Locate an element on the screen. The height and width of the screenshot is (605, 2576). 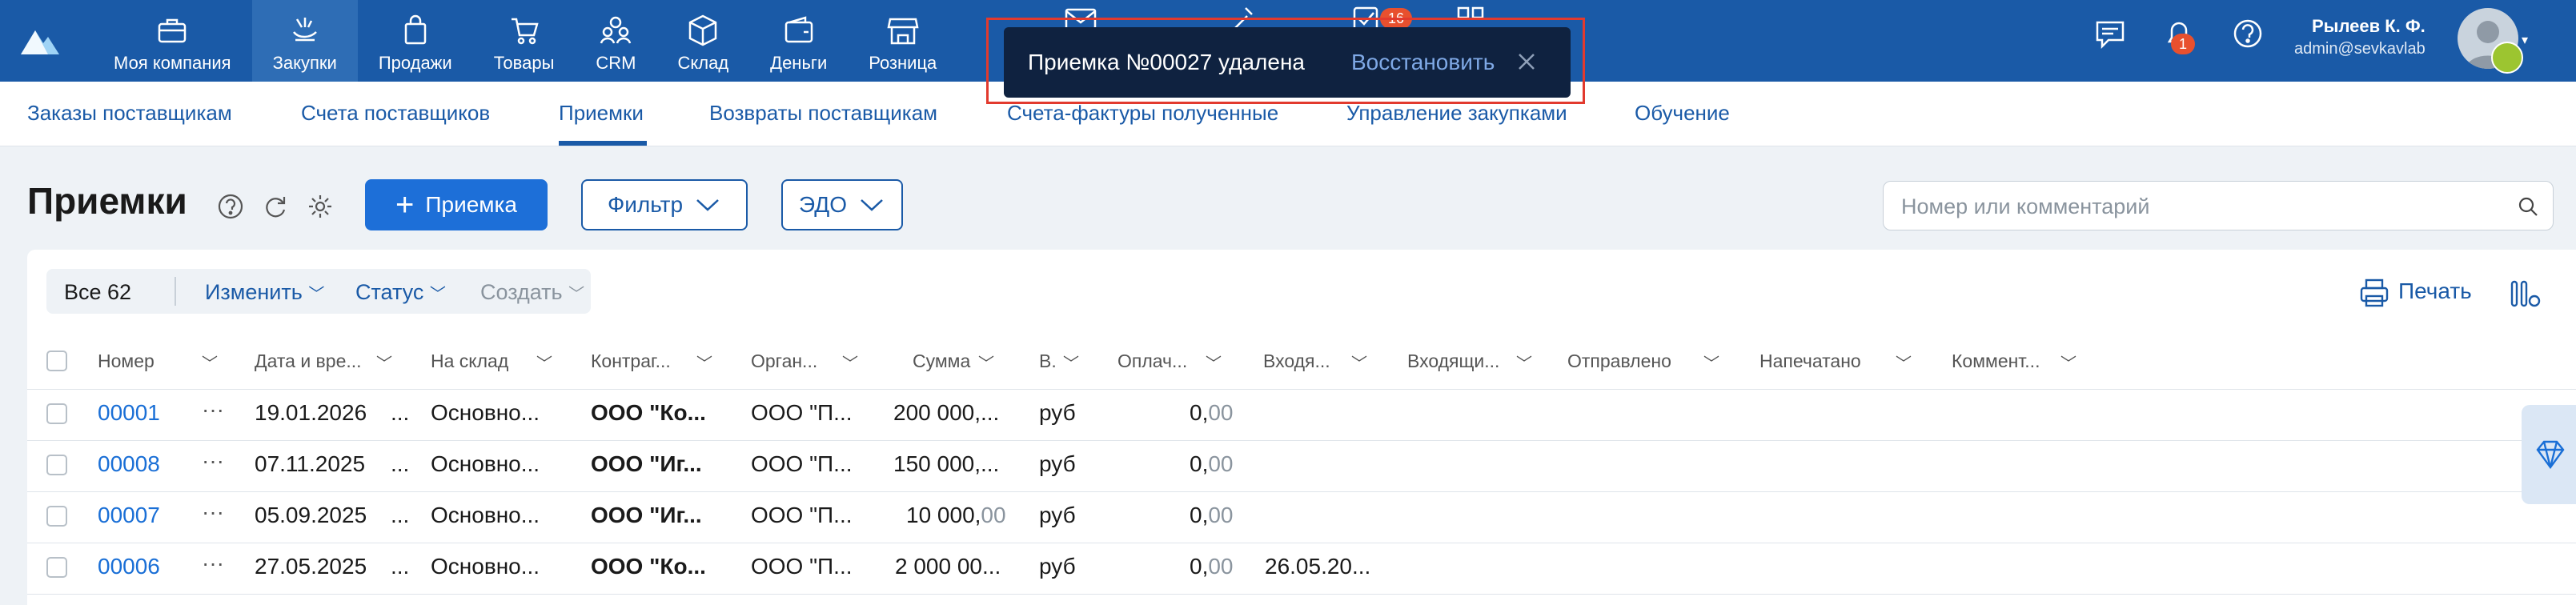
nav-label: Деньги is located at coordinates (799, 63).